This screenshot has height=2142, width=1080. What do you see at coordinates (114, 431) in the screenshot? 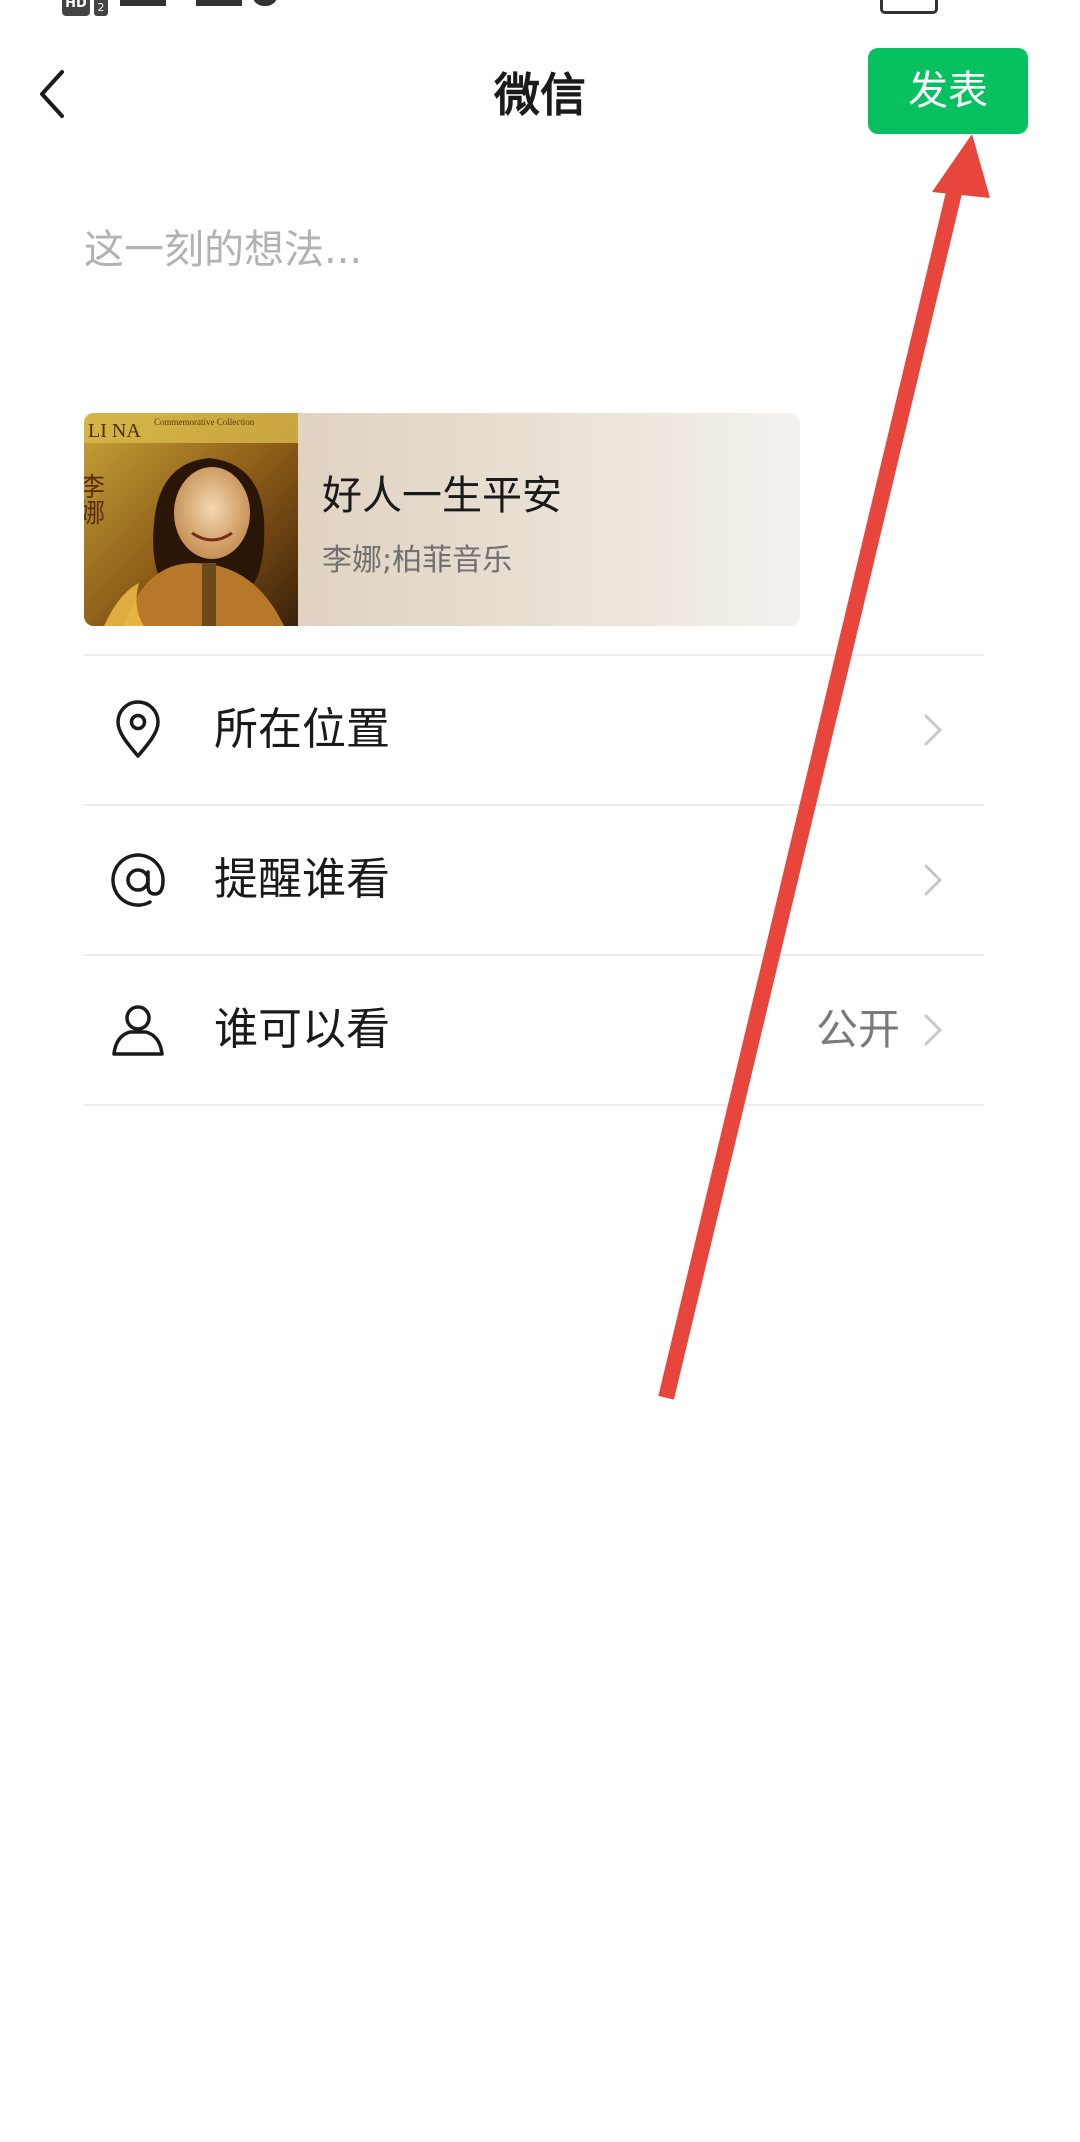
I see `album-cover-text: LI NA` at bounding box center [114, 431].